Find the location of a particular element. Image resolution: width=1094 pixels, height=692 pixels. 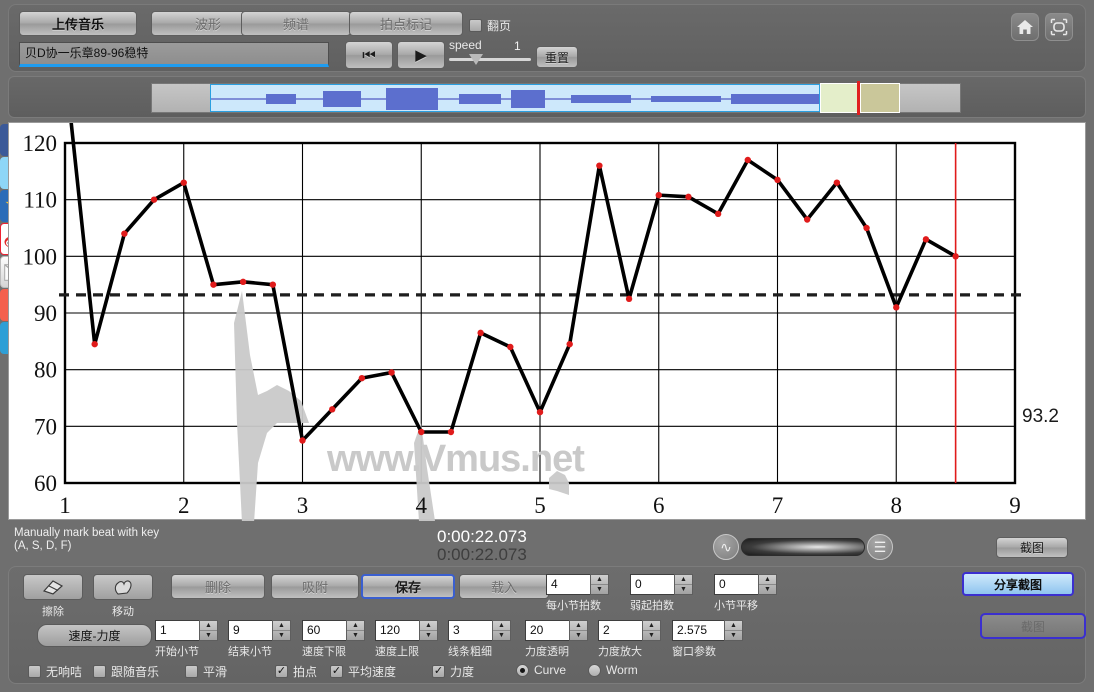

spinner-start-bar-up-icon: ▲ is located at coordinates (208, 626).